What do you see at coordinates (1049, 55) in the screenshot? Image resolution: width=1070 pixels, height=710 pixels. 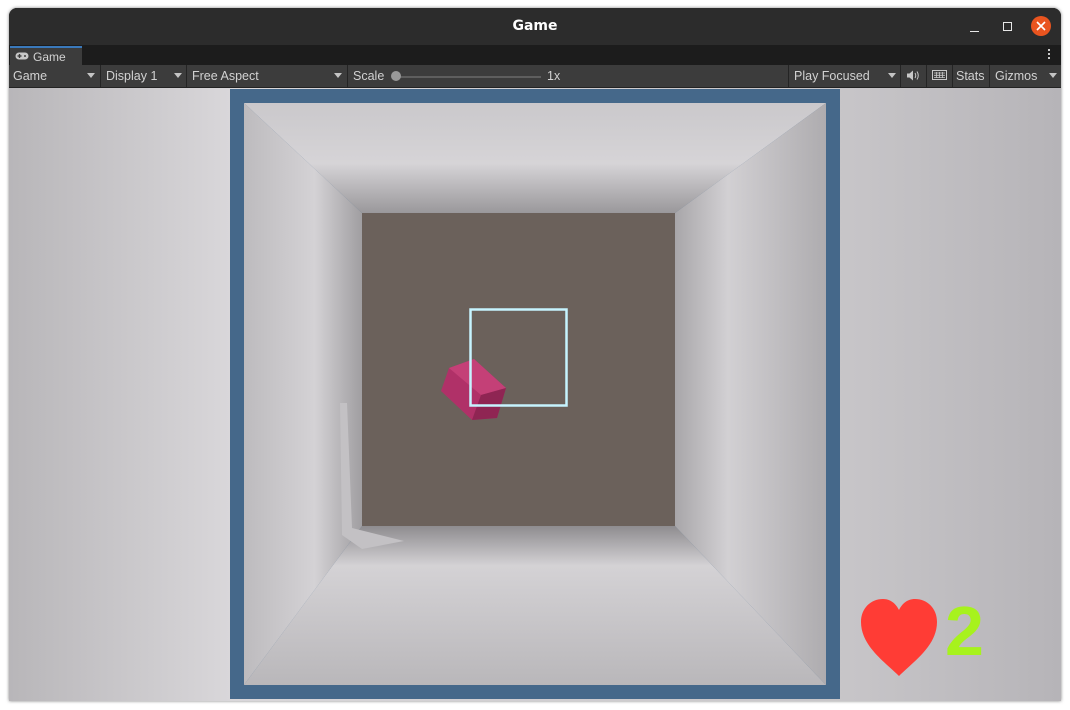 I see `more-options-icon` at bounding box center [1049, 55].